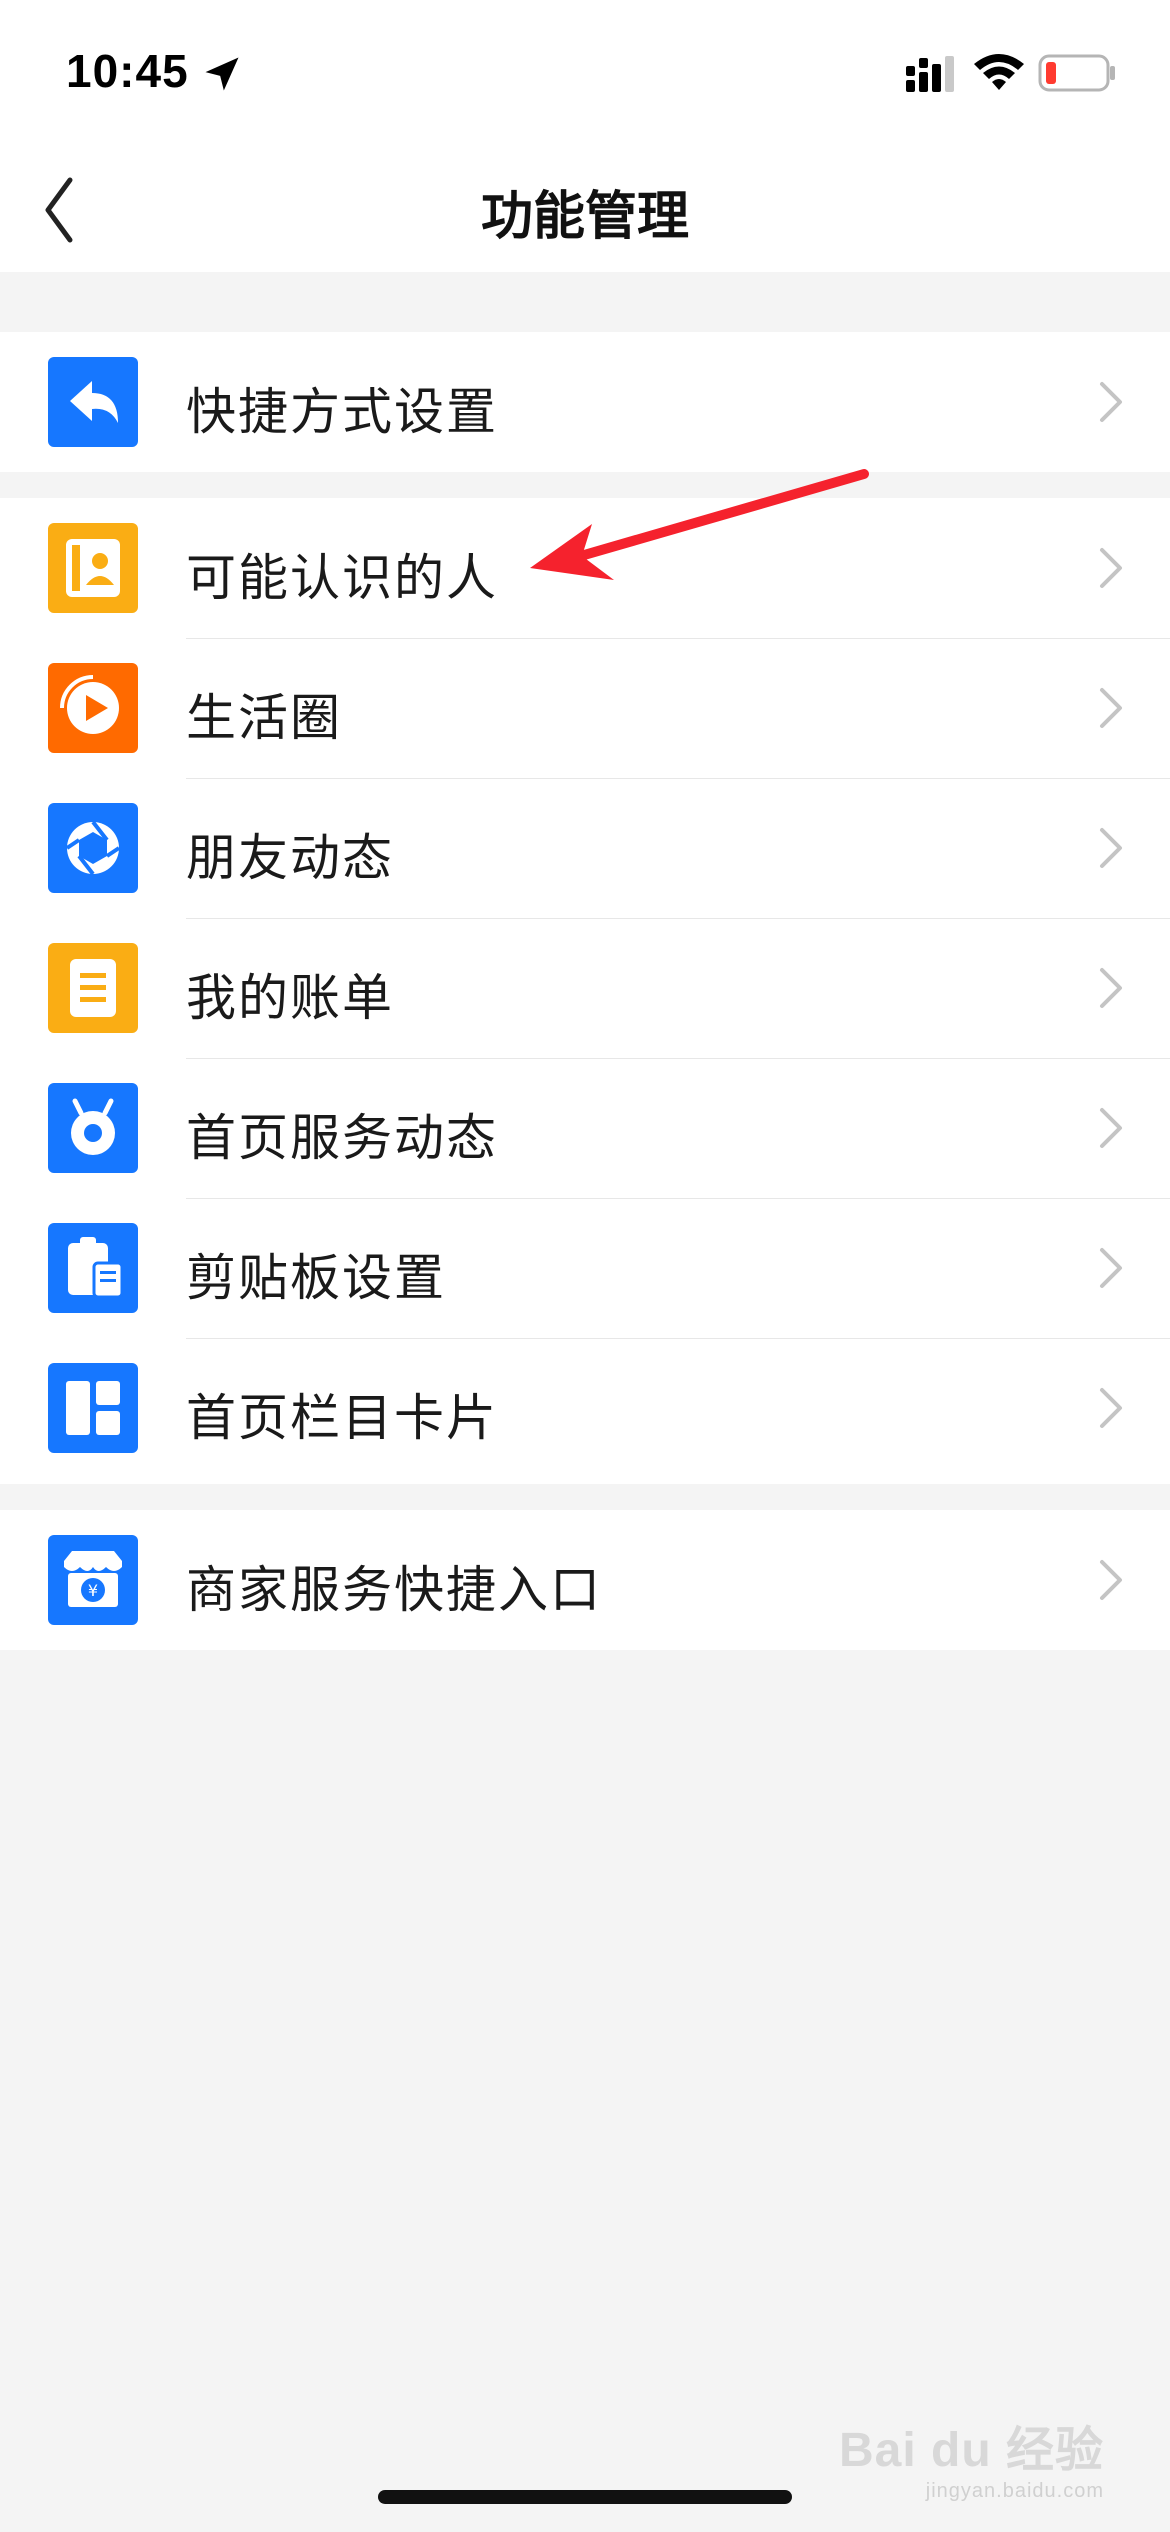  What do you see at coordinates (585, 848) in the screenshot?
I see `list-item-friend-updates: 朋友动态` at bounding box center [585, 848].